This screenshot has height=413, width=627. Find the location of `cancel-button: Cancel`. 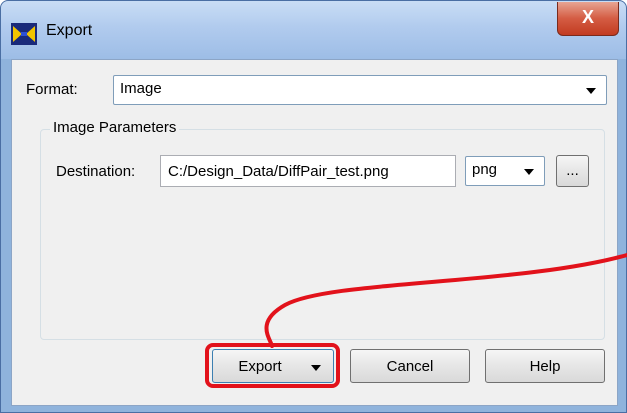

cancel-button: Cancel is located at coordinates (410, 366).